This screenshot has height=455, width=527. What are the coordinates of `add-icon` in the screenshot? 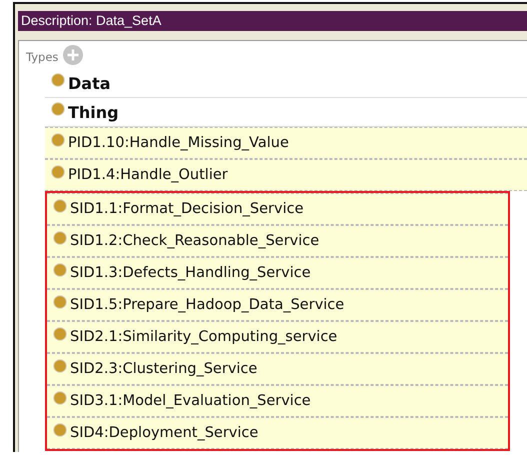 It's located at (73, 55).